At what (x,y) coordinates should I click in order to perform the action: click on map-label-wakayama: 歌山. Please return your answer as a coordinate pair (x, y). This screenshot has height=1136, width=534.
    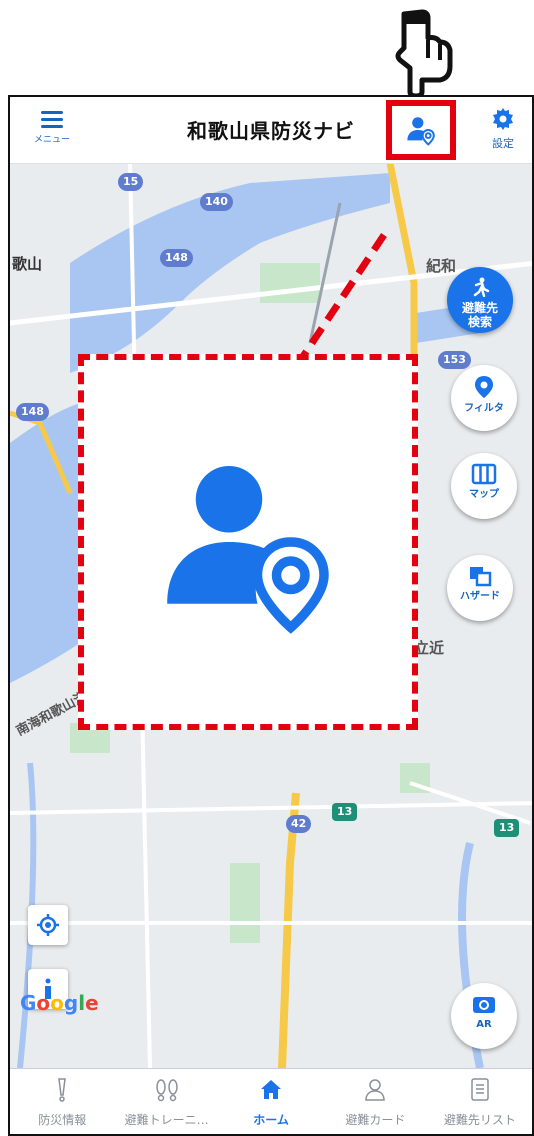
    Looking at the image, I should click on (27, 264).